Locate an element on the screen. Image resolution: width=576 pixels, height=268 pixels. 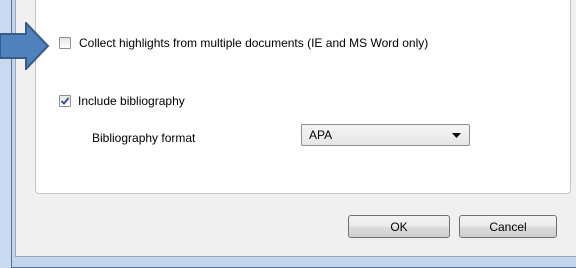
checkmark-icon is located at coordinates (65, 101).